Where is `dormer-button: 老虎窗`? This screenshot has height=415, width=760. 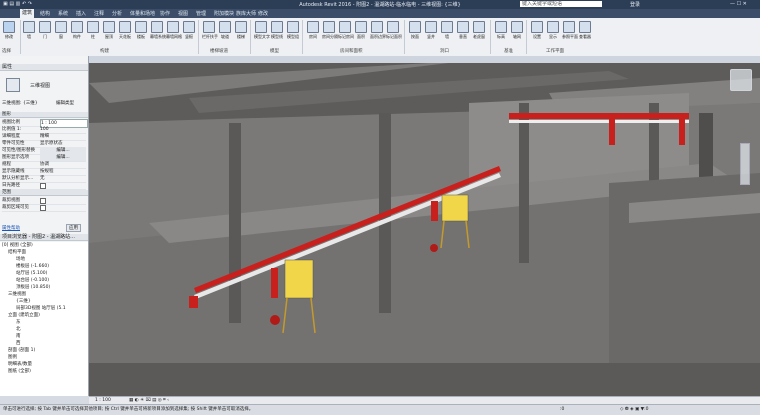
dormer-button: 老虎窗 is located at coordinates (479, 30).